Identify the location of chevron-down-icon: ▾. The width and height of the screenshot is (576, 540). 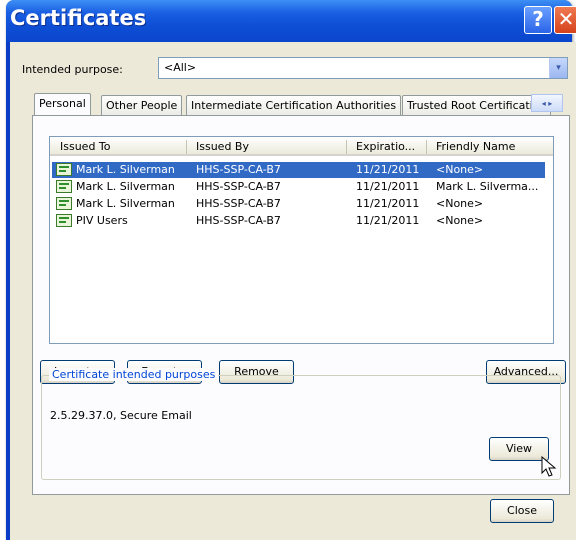
(558, 68).